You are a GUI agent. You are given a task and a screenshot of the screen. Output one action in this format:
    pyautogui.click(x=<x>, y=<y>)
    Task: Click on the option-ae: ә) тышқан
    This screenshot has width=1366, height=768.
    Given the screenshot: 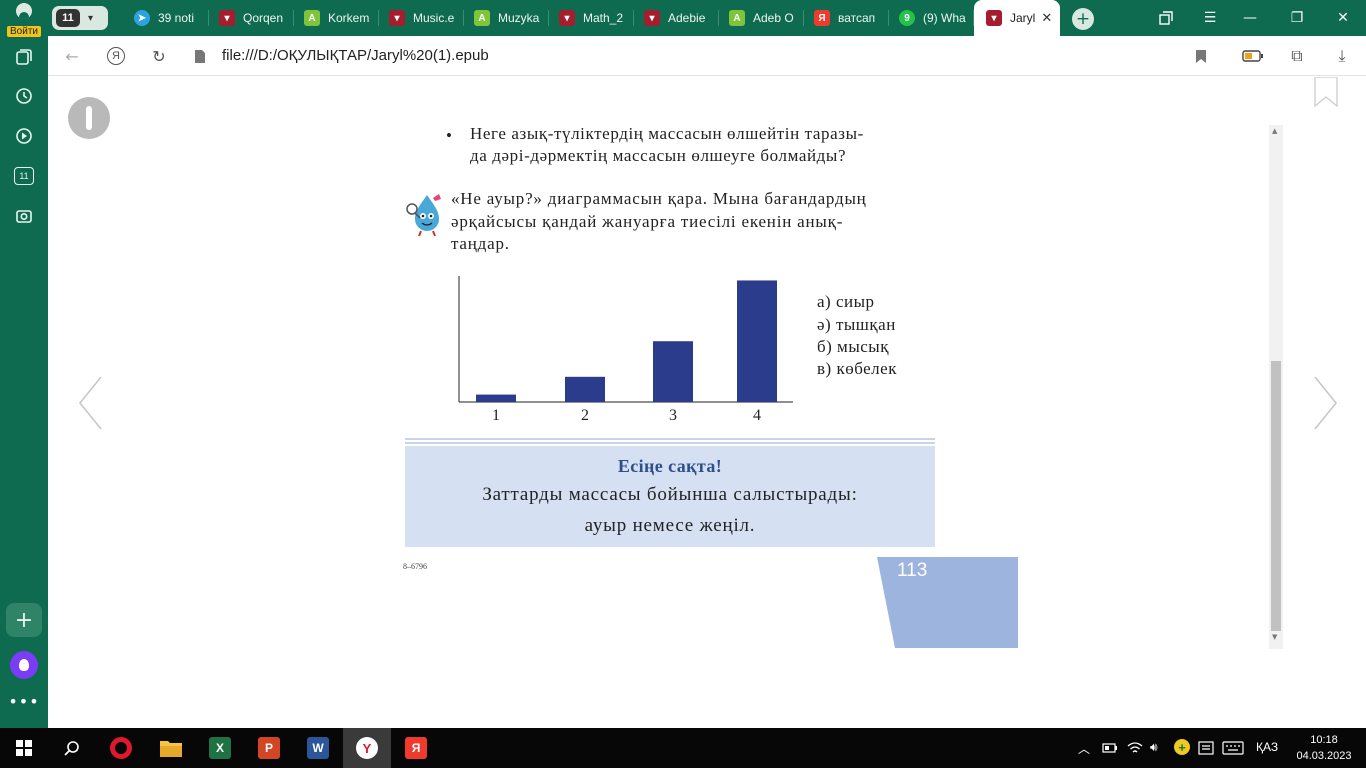 What is the action you would take?
    pyautogui.click(x=856, y=324)
    